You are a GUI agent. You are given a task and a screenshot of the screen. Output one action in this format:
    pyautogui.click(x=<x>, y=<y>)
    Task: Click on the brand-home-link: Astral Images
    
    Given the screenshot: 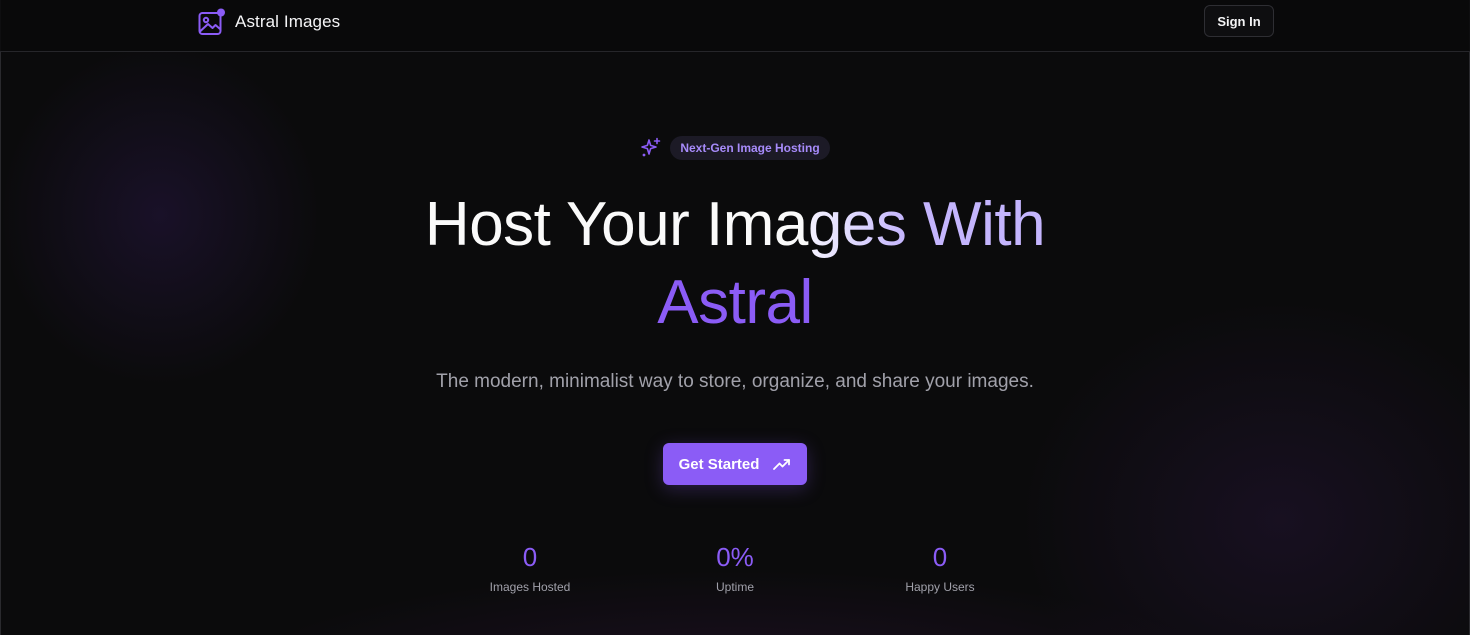 What is the action you would take?
    pyautogui.click(x=268, y=22)
    